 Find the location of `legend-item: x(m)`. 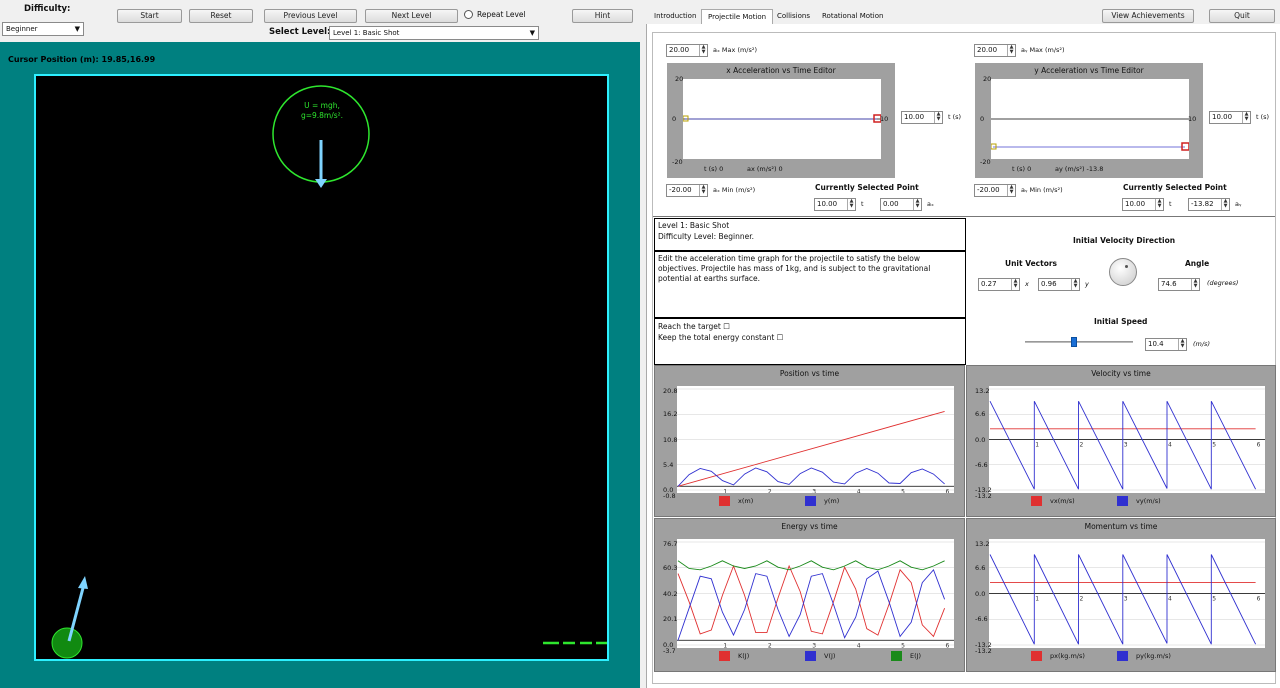

legend-item: x(m) is located at coordinates (736, 501).